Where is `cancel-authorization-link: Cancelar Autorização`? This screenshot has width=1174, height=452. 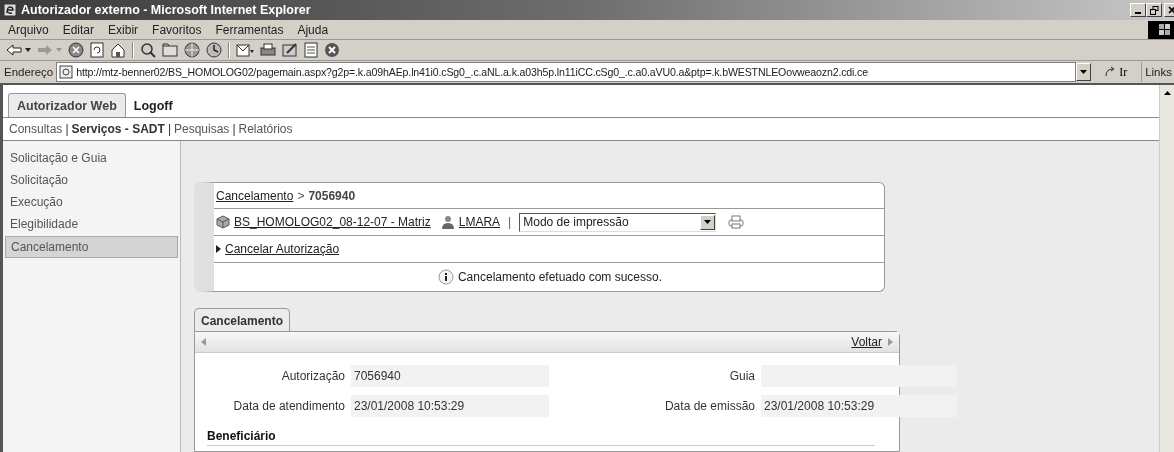 cancel-authorization-link: Cancelar Autorização is located at coordinates (282, 249).